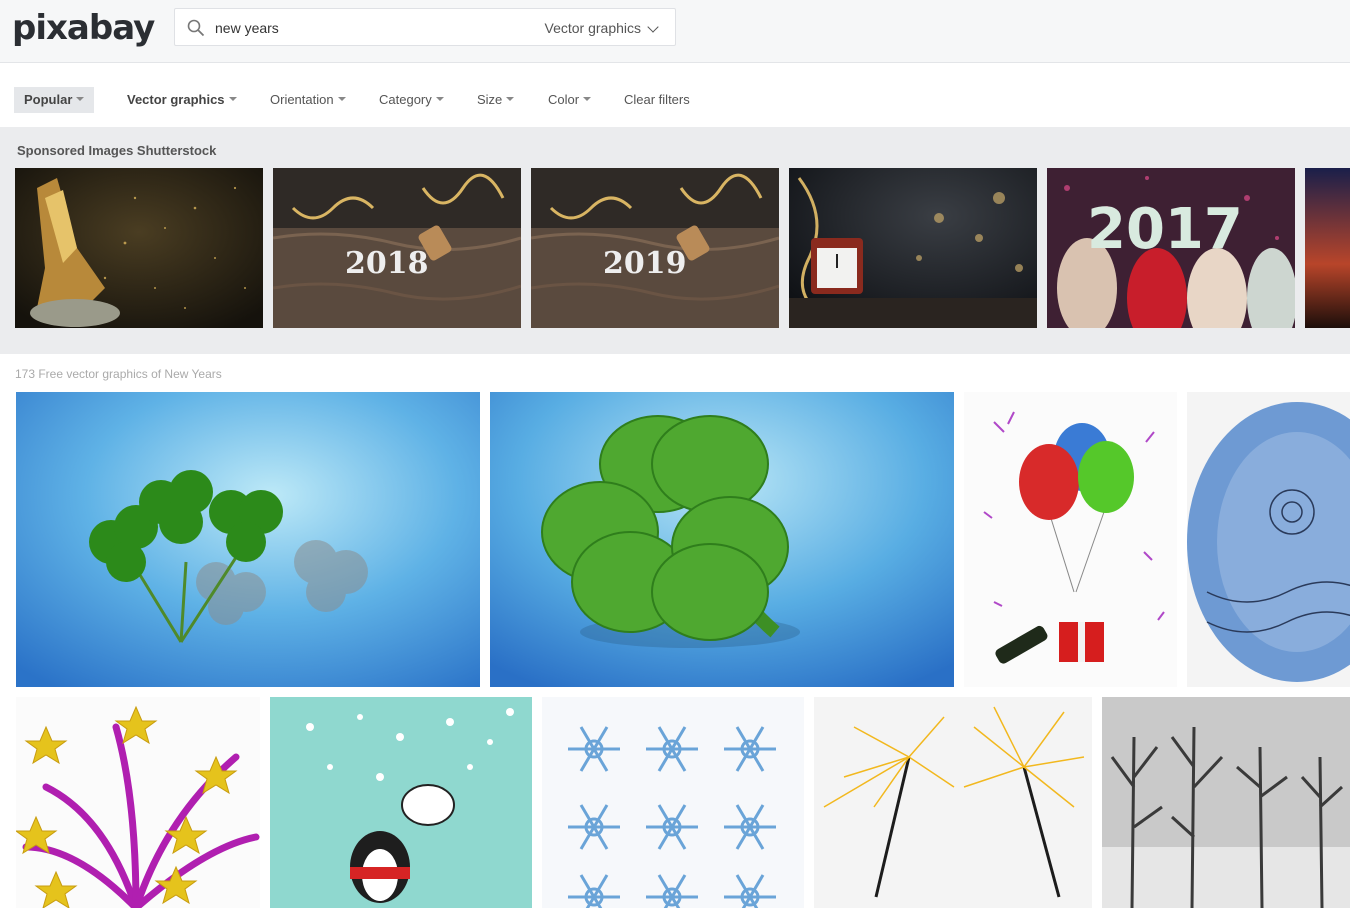  Describe the element at coordinates (248, 539) in the screenshot. I see `result-shamrocks` at that location.